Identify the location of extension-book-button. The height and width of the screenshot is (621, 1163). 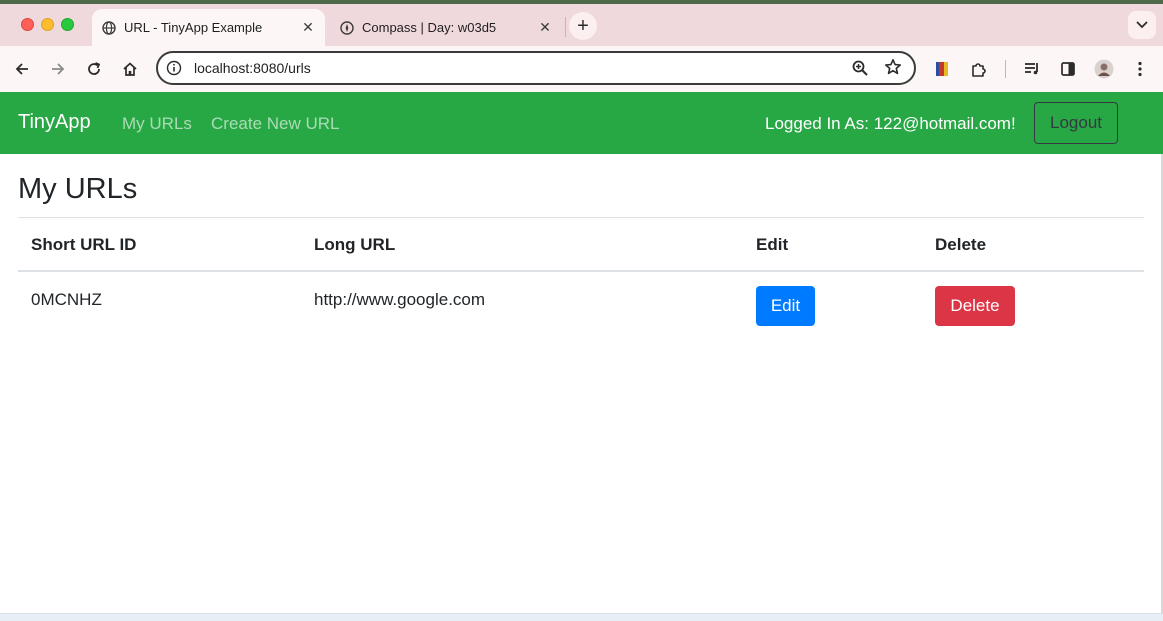
(942, 69).